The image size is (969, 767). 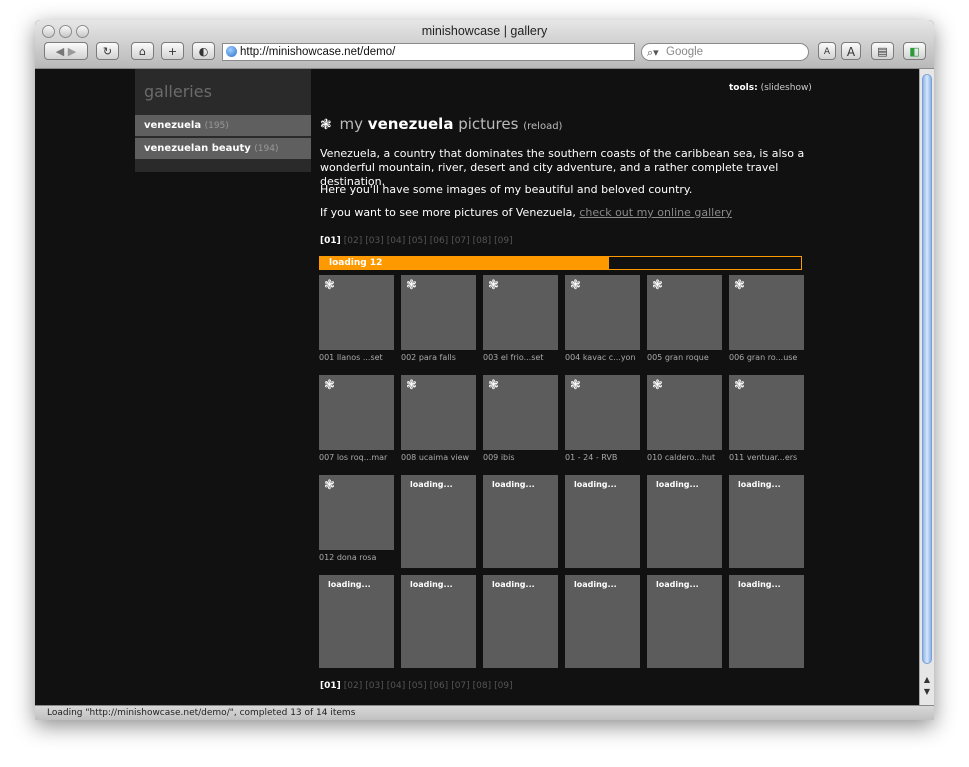 I want to click on scroll-down-arrow-icon: ▼, so click(x=927, y=691).